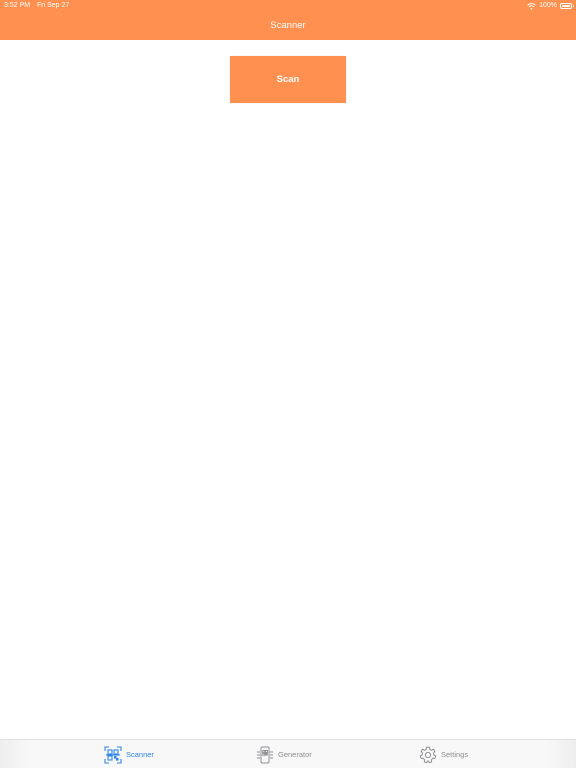  I want to click on status-date: Fri Sep 27, so click(53, 5).